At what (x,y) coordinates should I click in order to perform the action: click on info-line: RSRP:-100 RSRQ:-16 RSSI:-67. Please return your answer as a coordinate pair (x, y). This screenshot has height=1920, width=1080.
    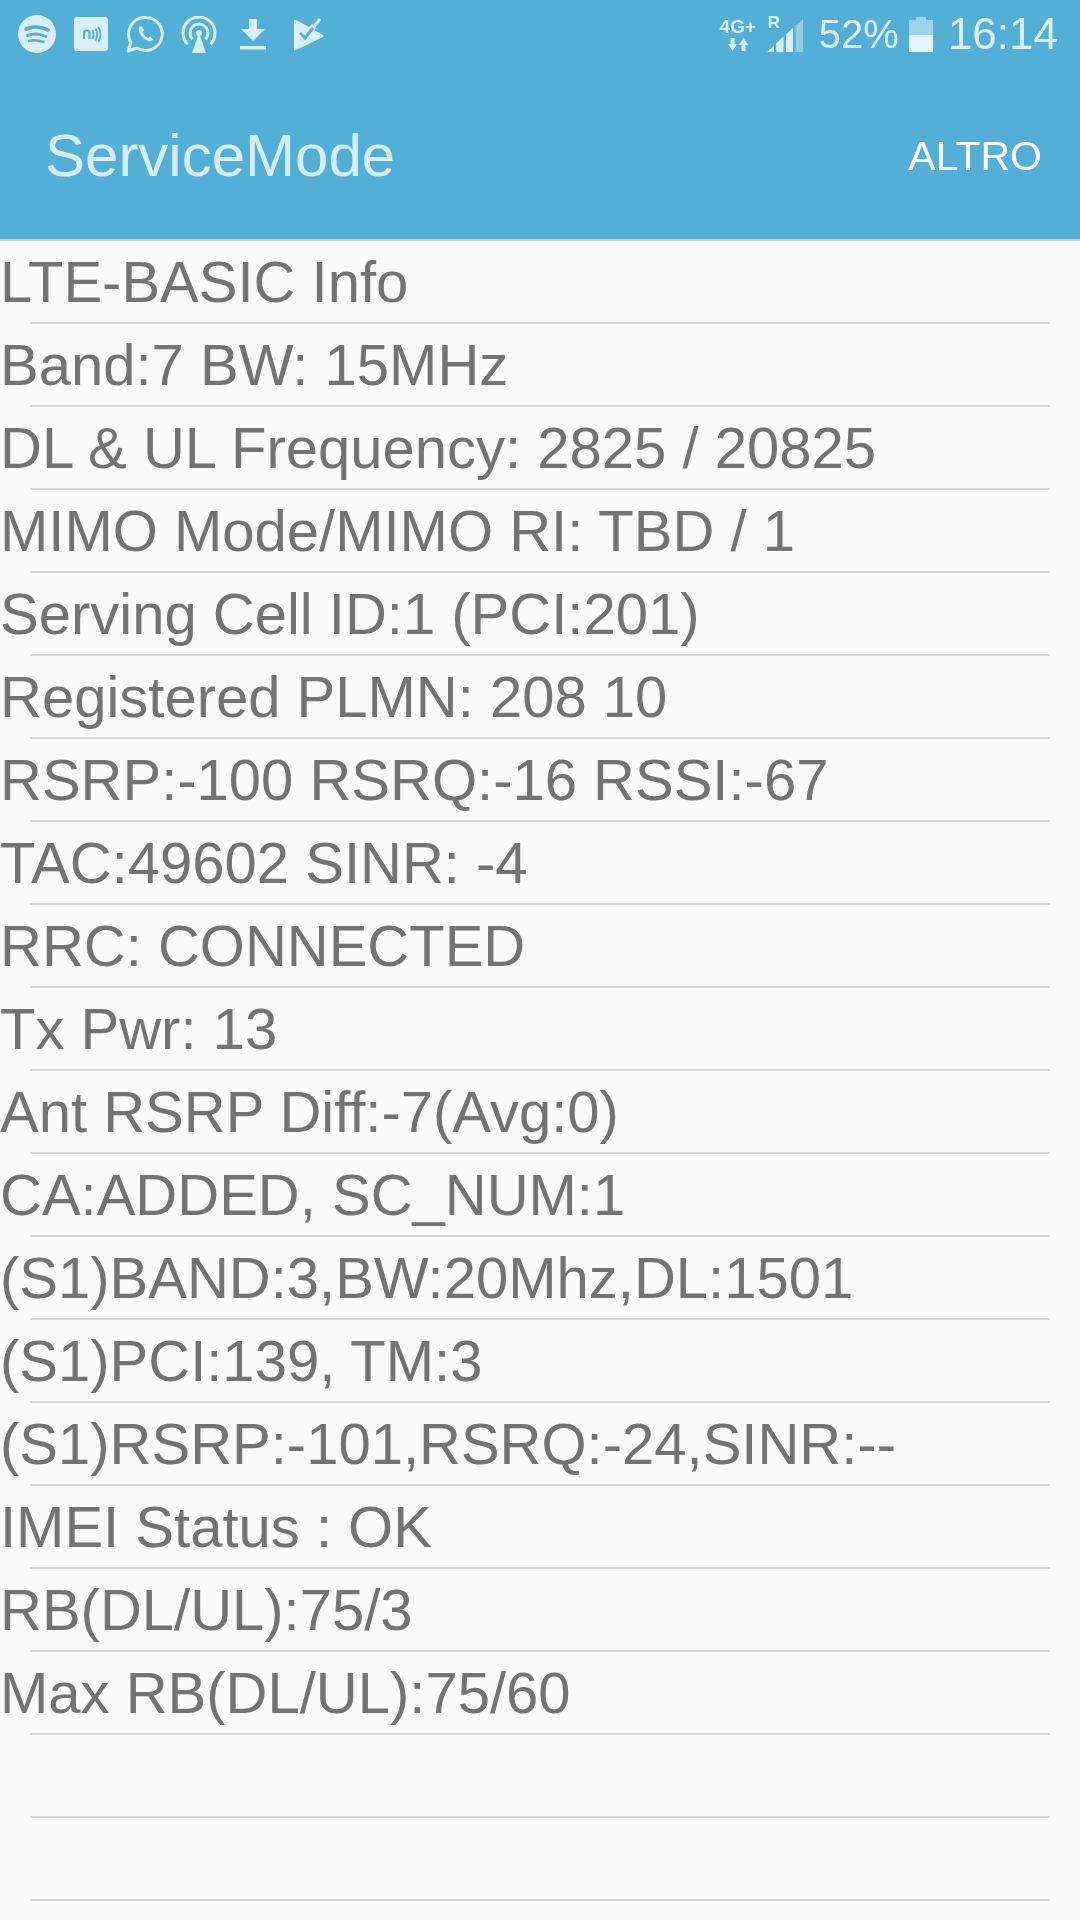
    Looking at the image, I should click on (414, 779).